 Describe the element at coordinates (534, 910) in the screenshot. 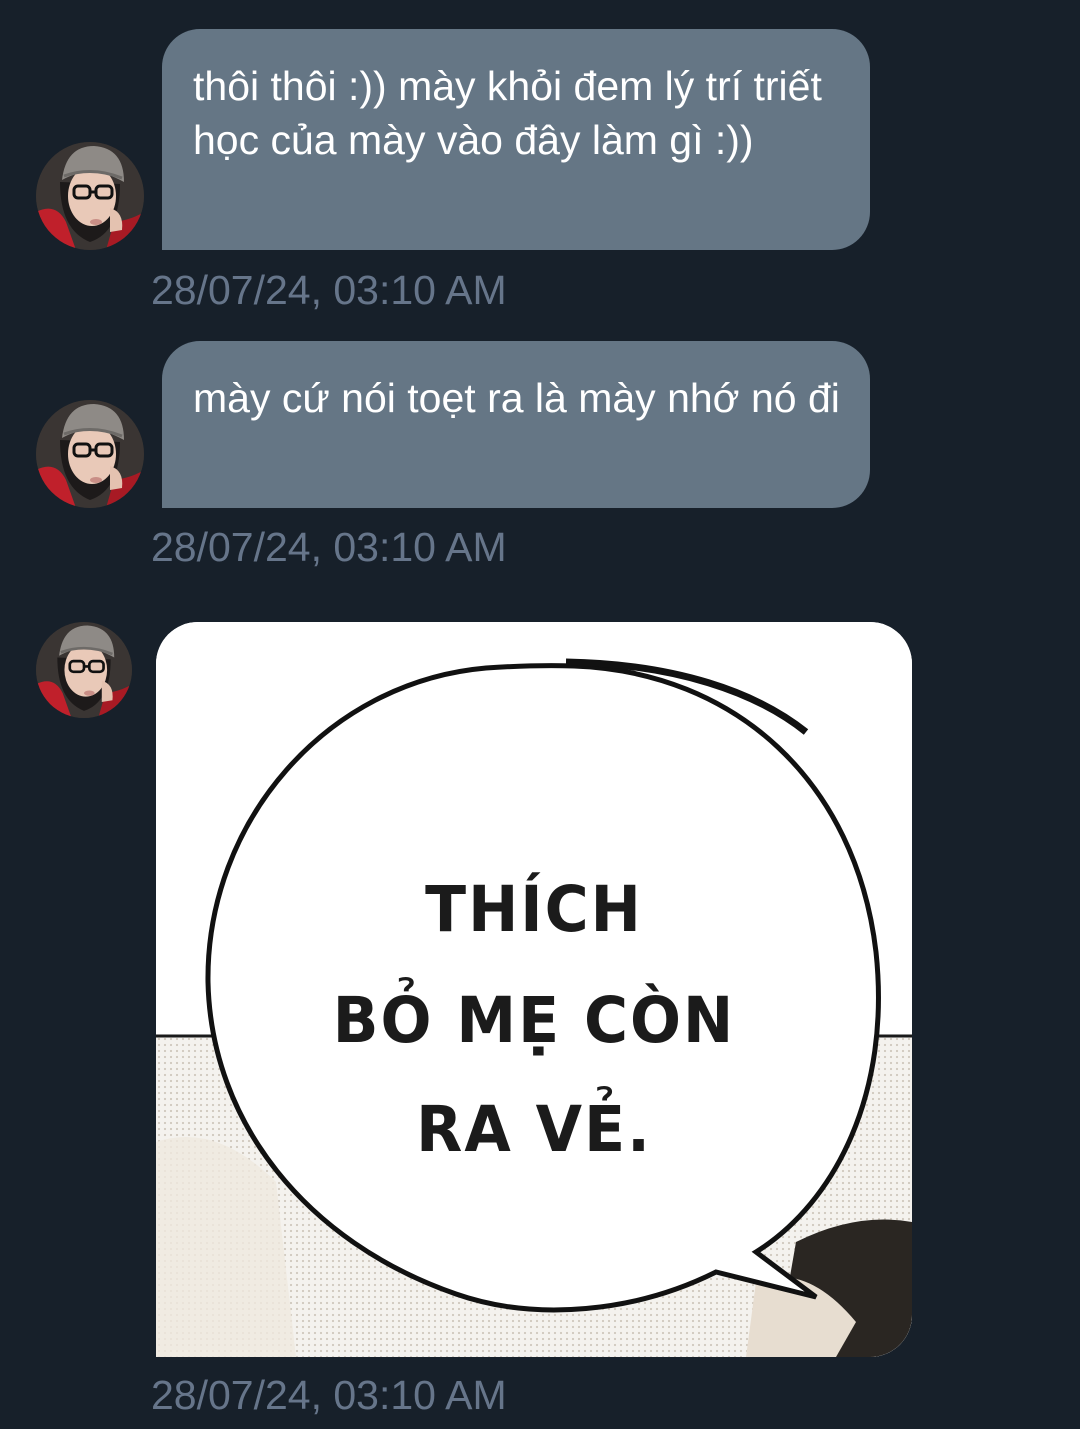

I see `comic-text-line: THÍCH` at that location.